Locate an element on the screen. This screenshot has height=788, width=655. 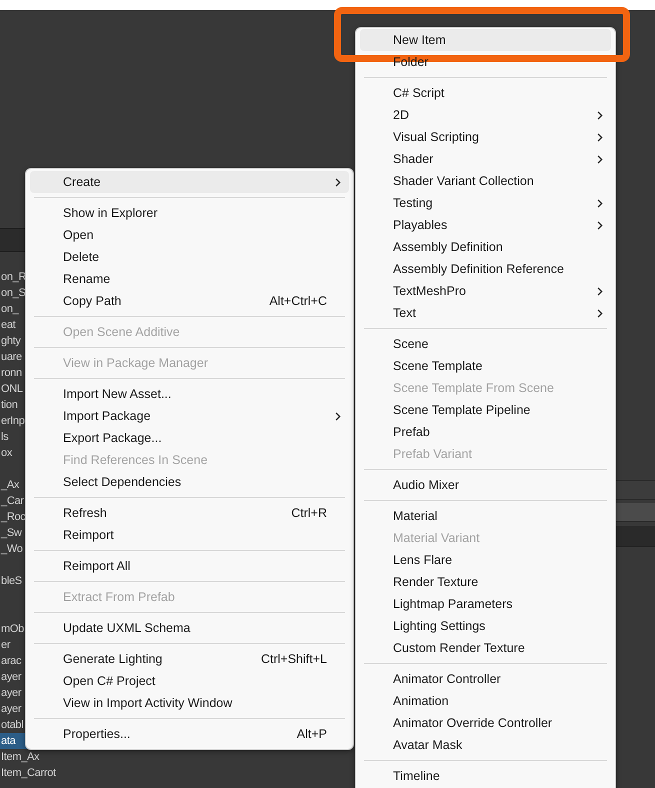
menu-item: Assembly Definition is located at coordinates (485, 247).